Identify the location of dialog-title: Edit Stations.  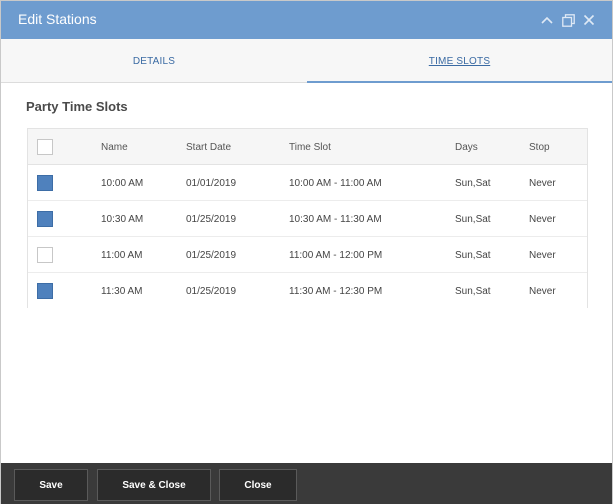
(57, 19).